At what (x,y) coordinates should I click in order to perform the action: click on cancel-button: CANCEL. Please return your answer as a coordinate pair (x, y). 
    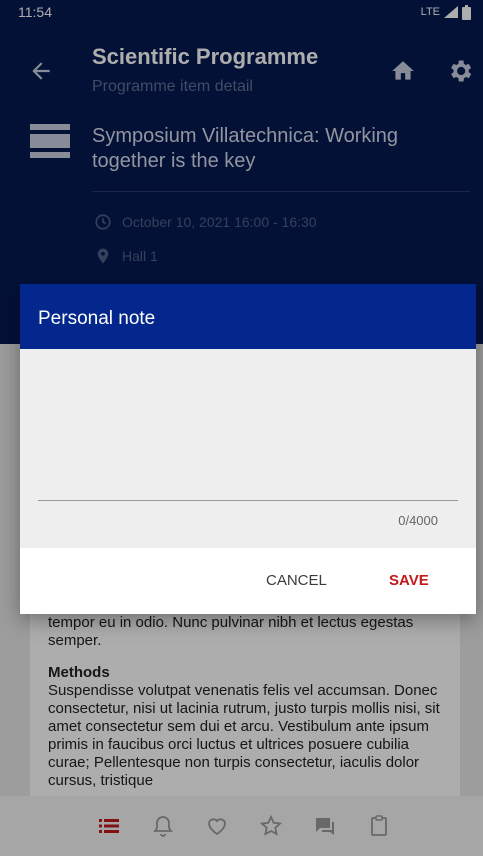
    Looking at the image, I should click on (296, 580).